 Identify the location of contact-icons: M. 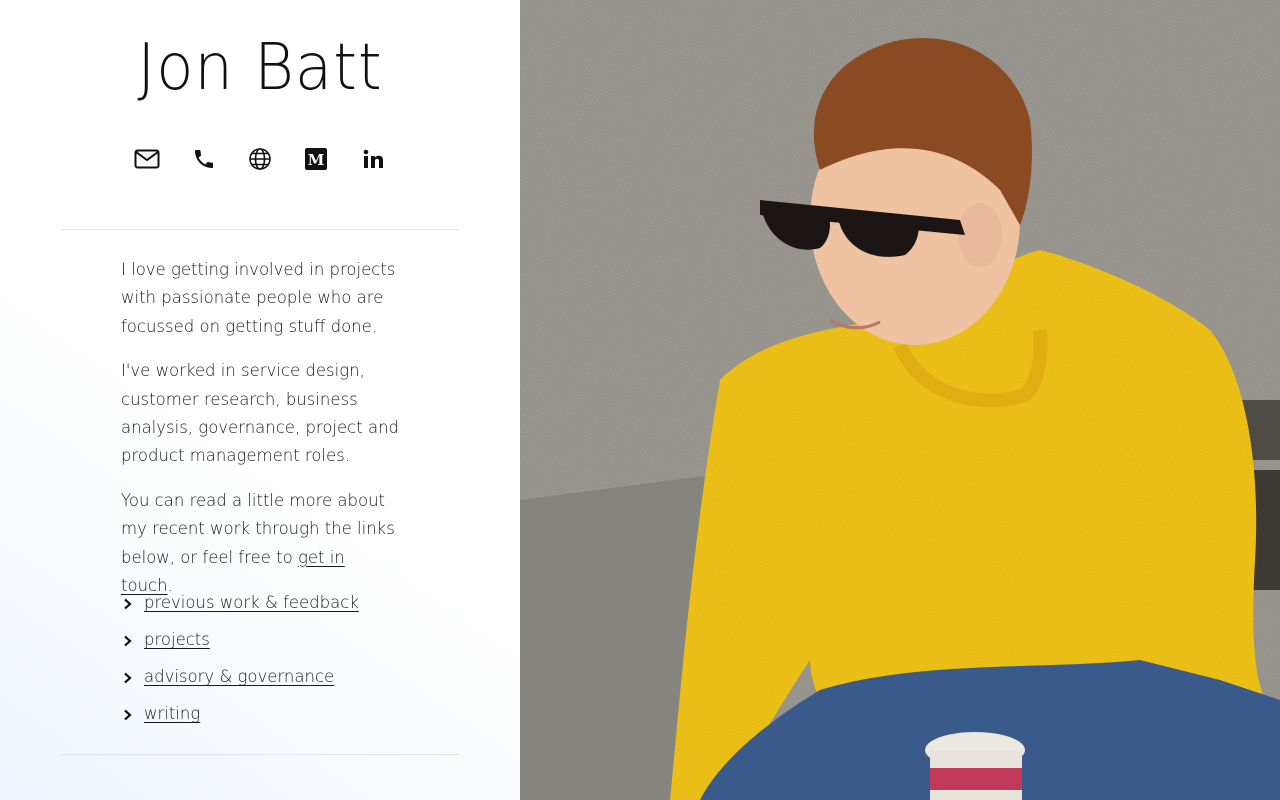
(260, 160).